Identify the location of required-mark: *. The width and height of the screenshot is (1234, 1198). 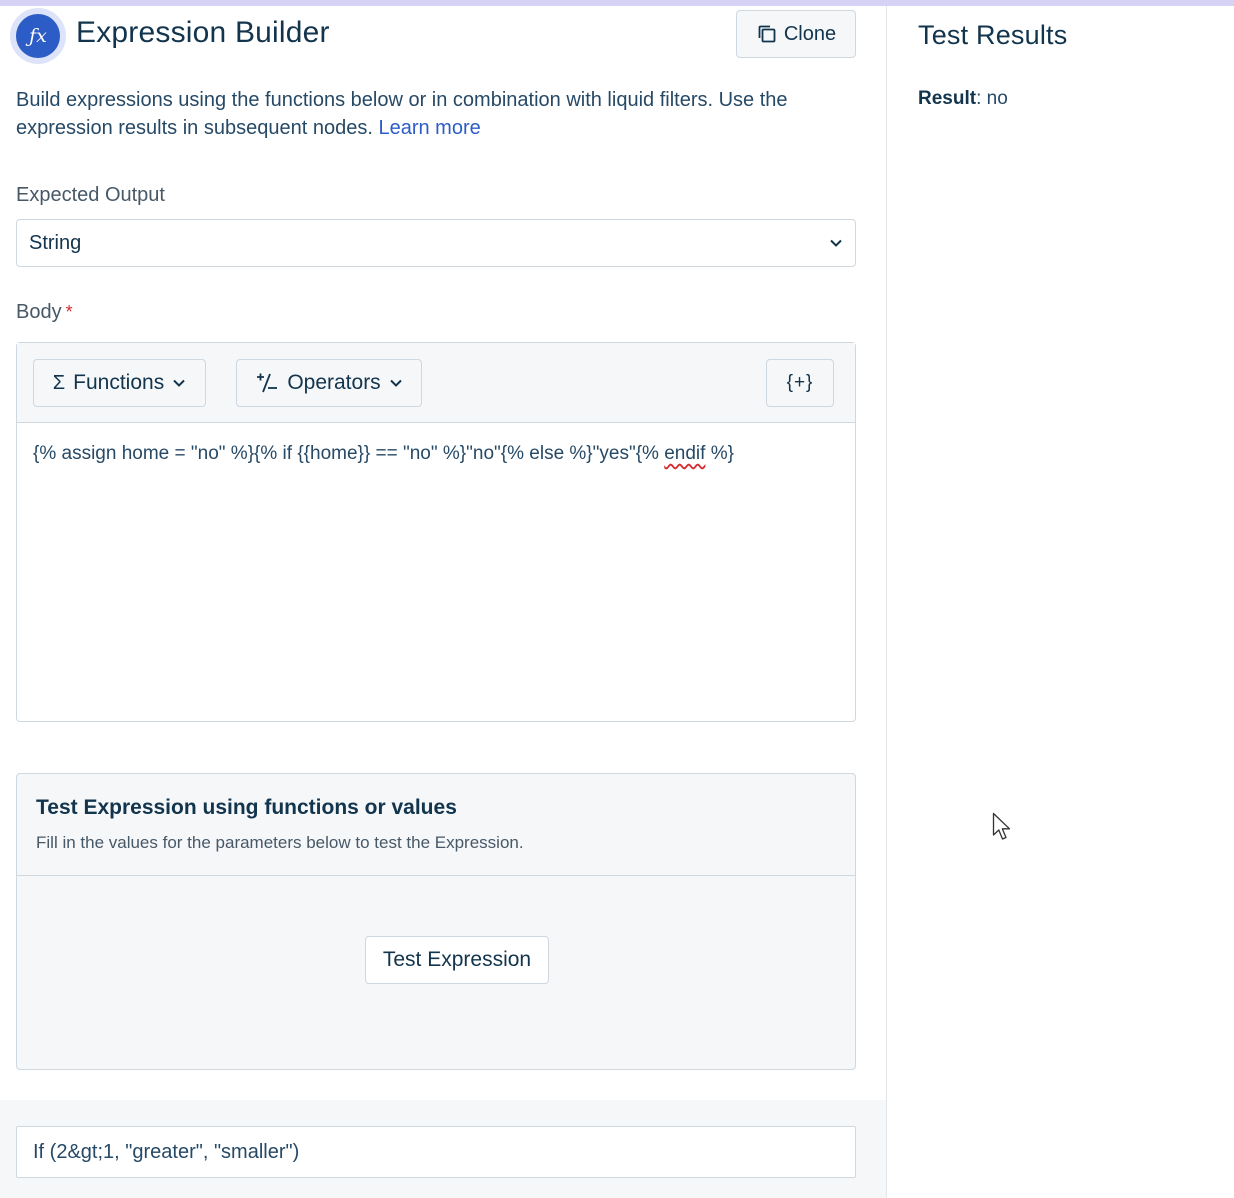
(69, 312).